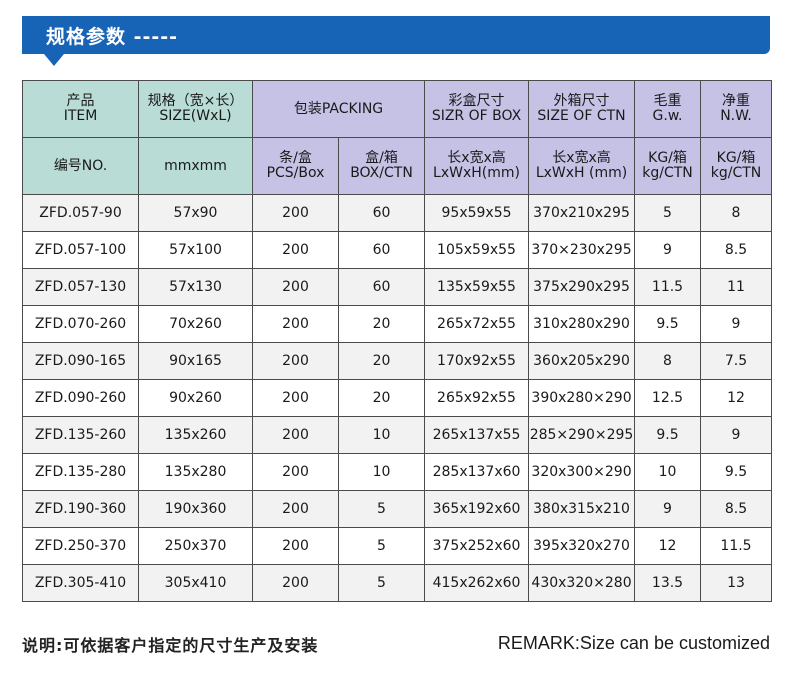 This screenshot has height=686, width=790. I want to click on cell-box-dim: 95x59x55, so click(477, 213).